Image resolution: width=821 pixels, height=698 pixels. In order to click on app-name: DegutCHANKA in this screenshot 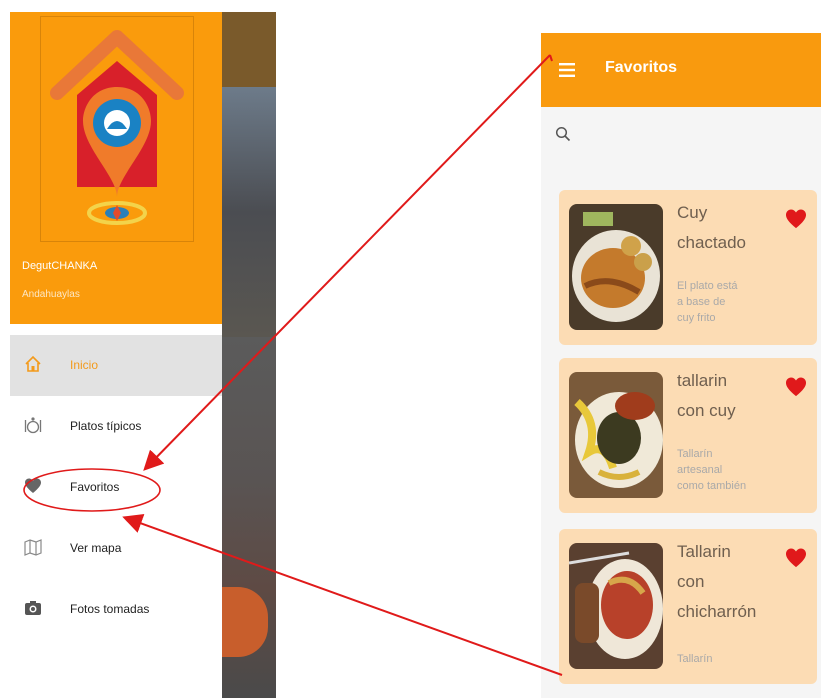, I will do `click(60, 266)`.